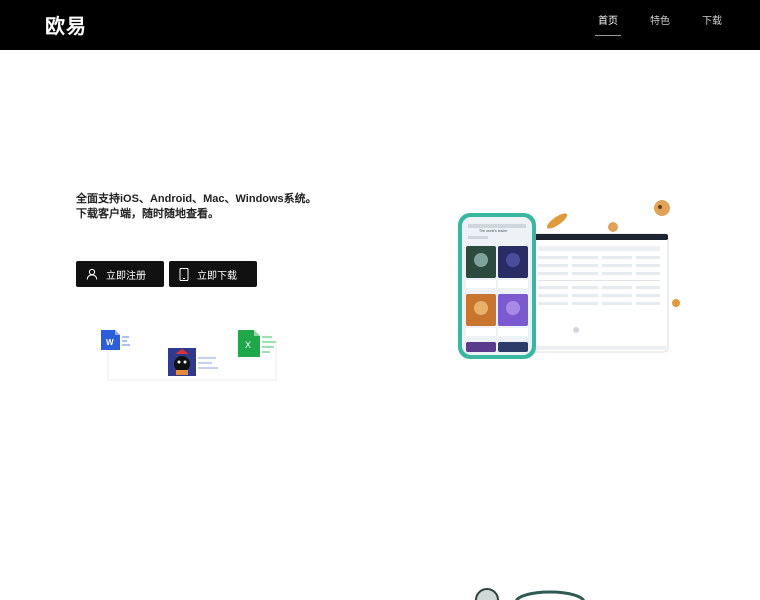  I want to click on brand-logo: 欧易, so click(66, 24).